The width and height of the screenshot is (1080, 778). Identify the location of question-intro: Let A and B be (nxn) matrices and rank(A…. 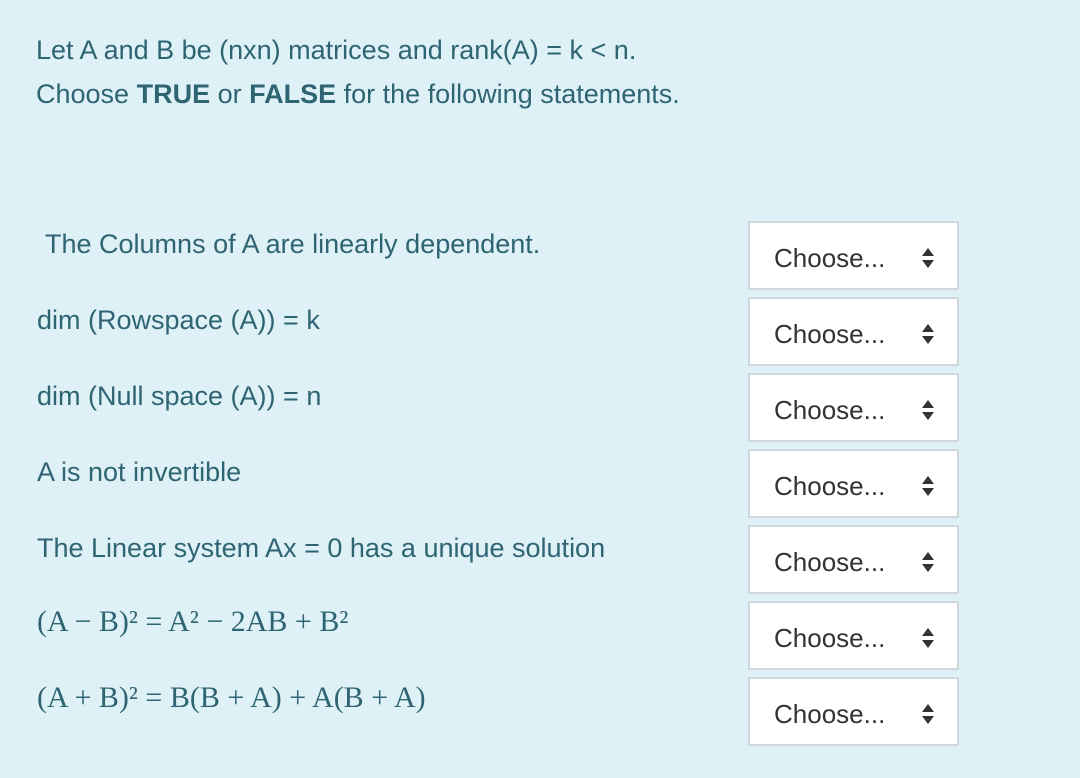
(358, 72).